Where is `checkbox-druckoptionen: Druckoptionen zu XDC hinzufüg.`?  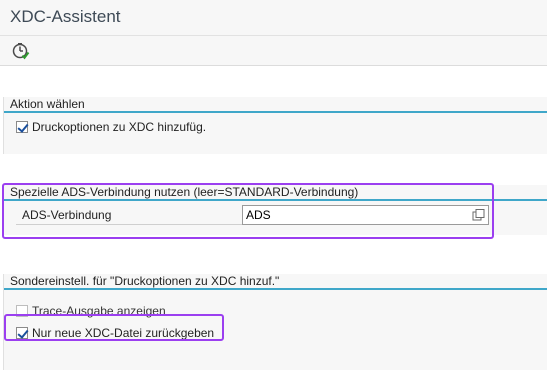 checkbox-druckoptionen: Druckoptionen zu XDC hinzufüg. is located at coordinates (111, 127).